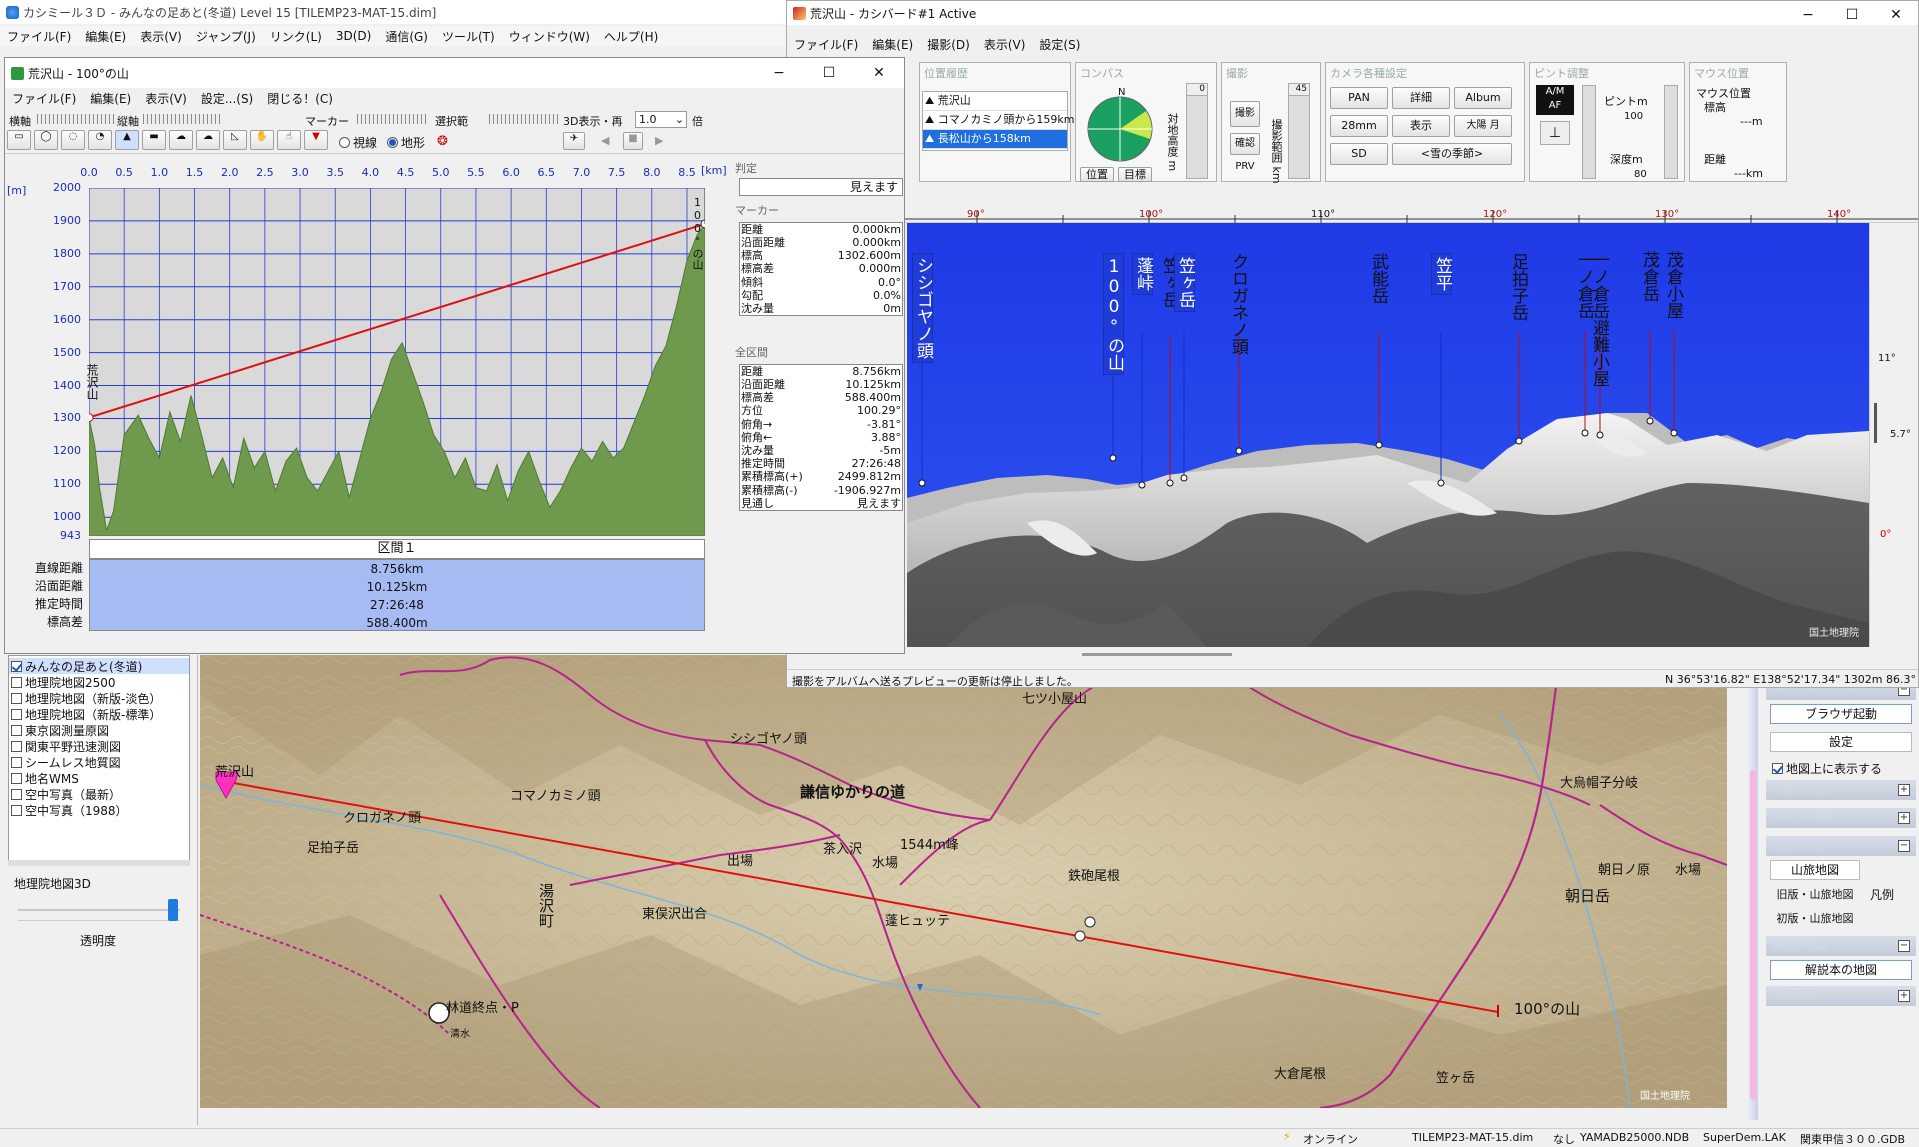 This screenshot has width=1919, height=1147. What do you see at coordinates (1841, 996) in the screenshot?
I see `map-history-header: 地図履歴 +` at bounding box center [1841, 996].